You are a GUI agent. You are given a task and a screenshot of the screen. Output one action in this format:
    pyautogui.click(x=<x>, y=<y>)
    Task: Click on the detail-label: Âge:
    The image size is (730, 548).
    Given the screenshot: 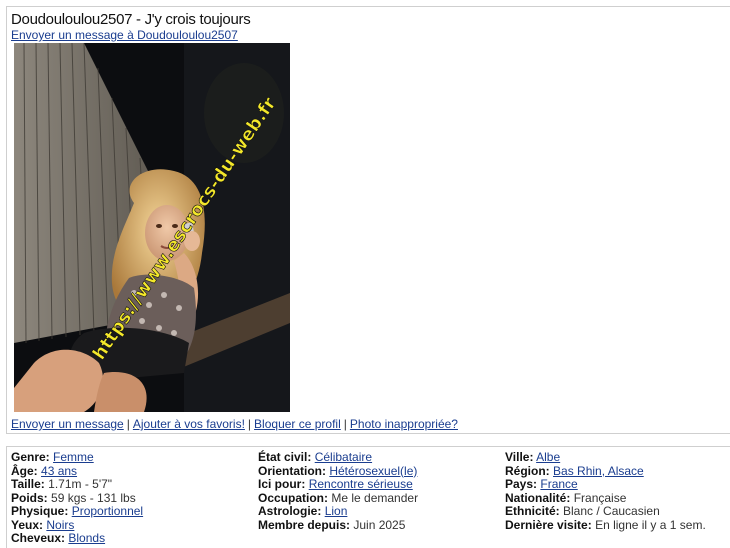 What is the action you would take?
    pyautogui.click(x=24, y=470)
    